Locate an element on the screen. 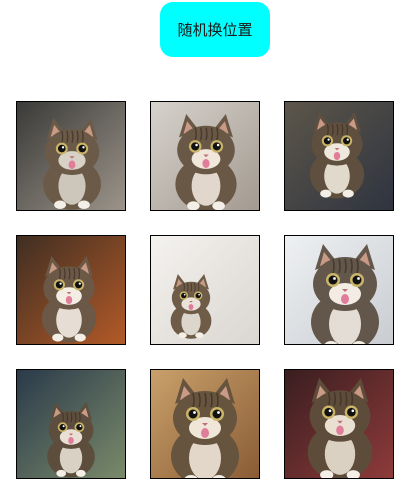  shuffle-positions-button: 随机换位置 is located at coordinates (215, 29).